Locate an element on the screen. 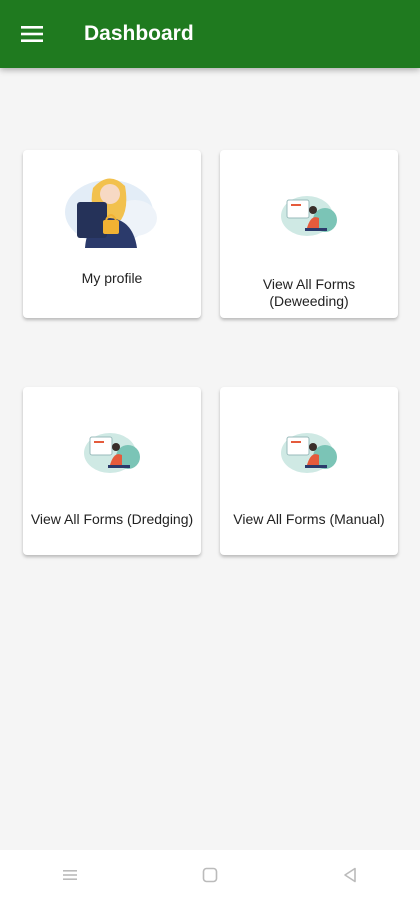 This screenshot has height=900, width=420. back-button is located at coordinates (350, 875).